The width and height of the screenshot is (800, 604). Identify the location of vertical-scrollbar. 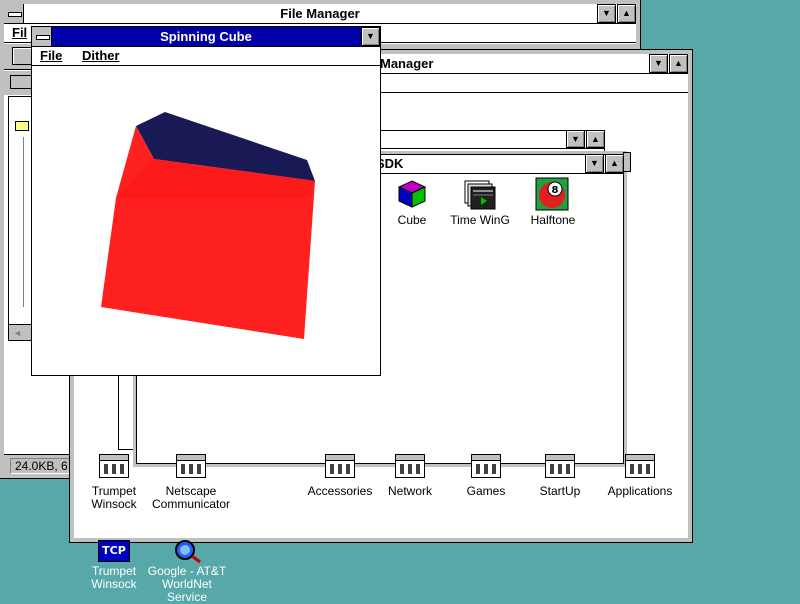
(627, 162).